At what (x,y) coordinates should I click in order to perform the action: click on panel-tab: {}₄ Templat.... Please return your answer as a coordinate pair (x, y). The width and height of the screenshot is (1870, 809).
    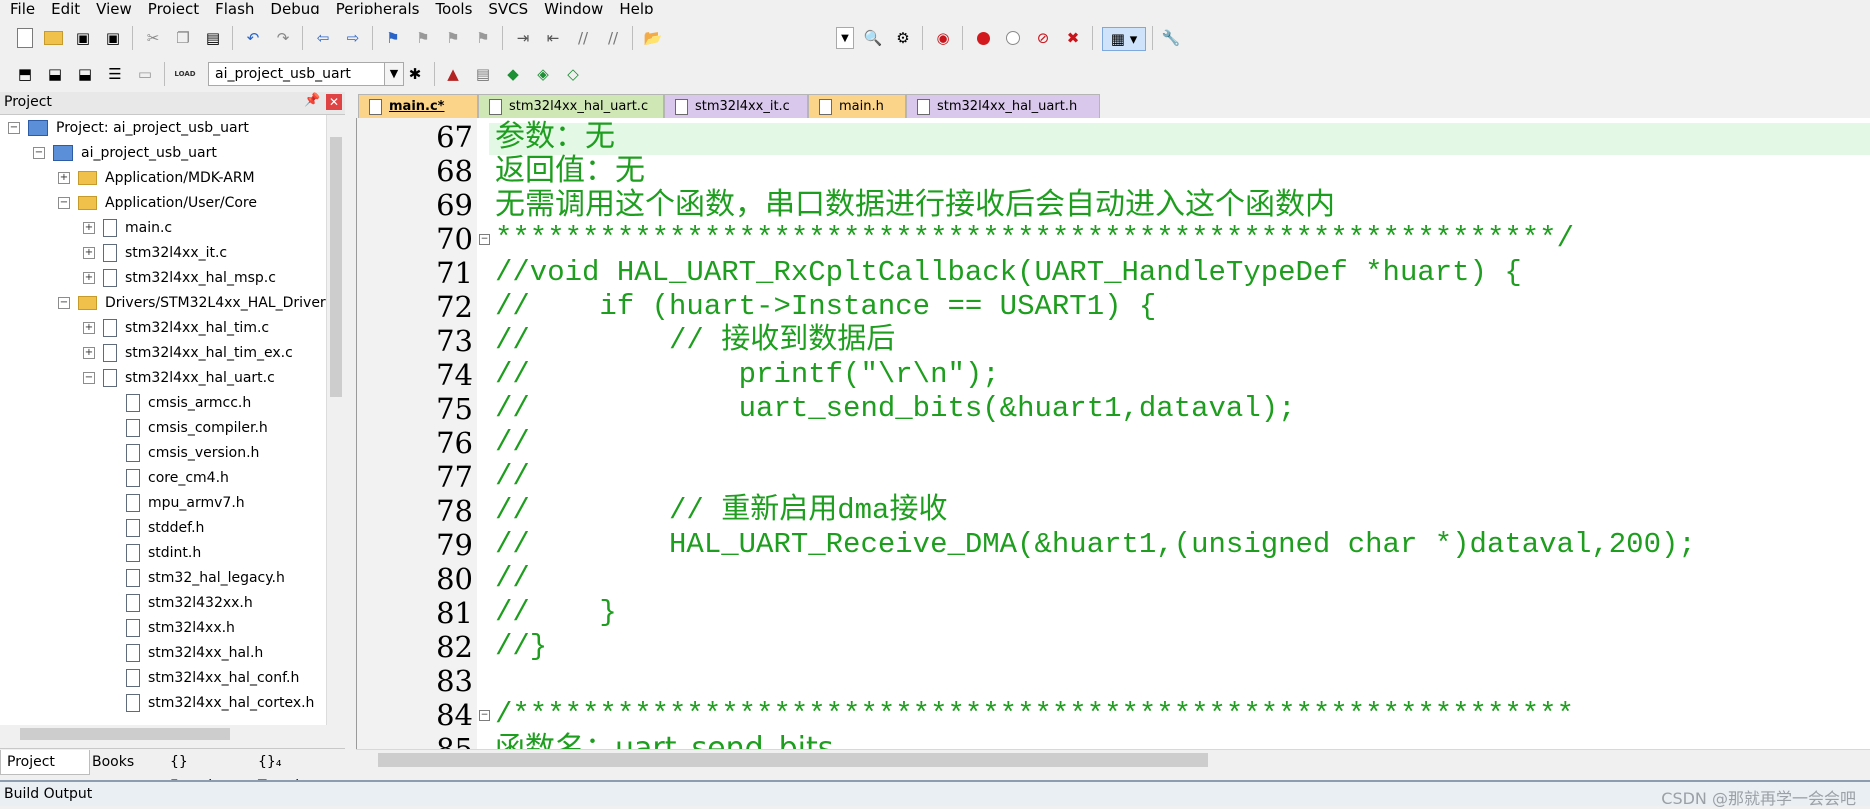
    Looking at the image, I should click on (301, 772).